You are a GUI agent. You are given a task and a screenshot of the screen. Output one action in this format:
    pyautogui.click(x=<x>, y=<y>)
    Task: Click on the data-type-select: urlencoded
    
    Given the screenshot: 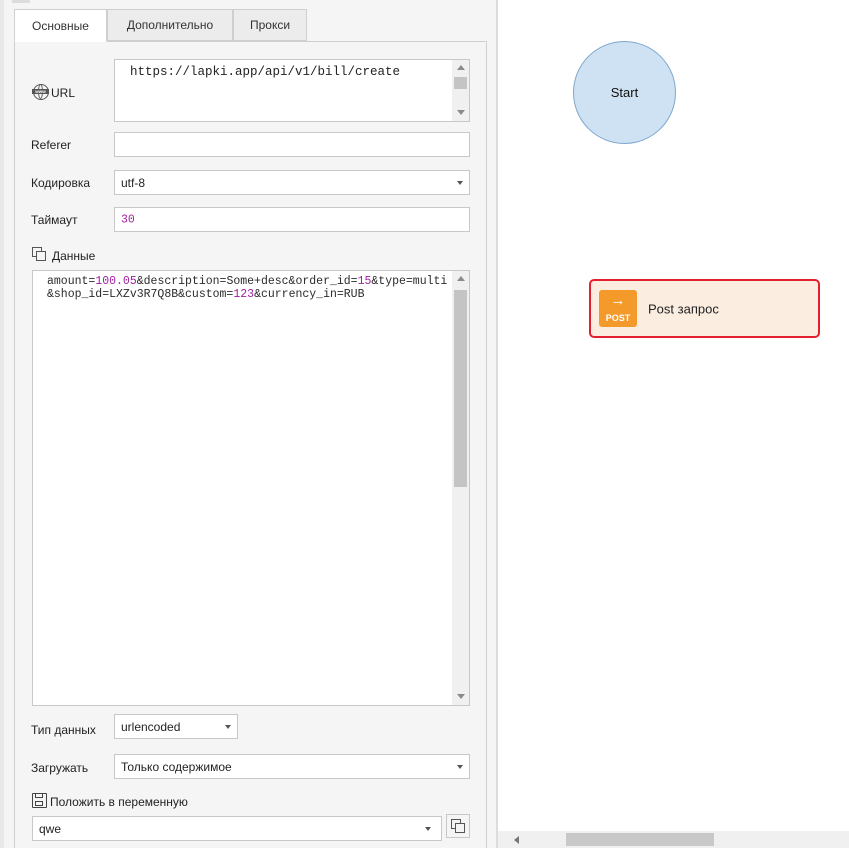 What is the action you would take?
    pyautogui.click(x=176, y=726)
    